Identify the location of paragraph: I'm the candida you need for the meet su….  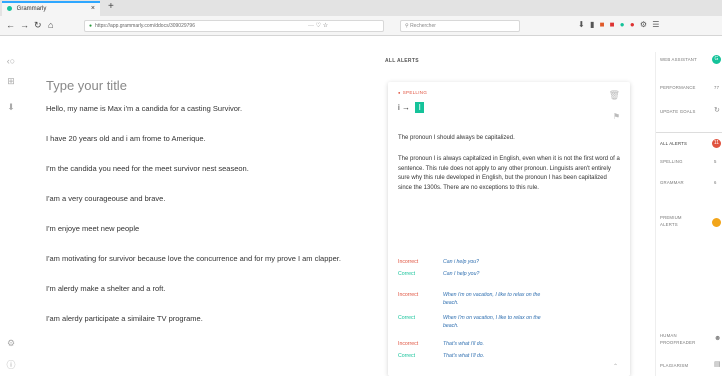
(147, 168).